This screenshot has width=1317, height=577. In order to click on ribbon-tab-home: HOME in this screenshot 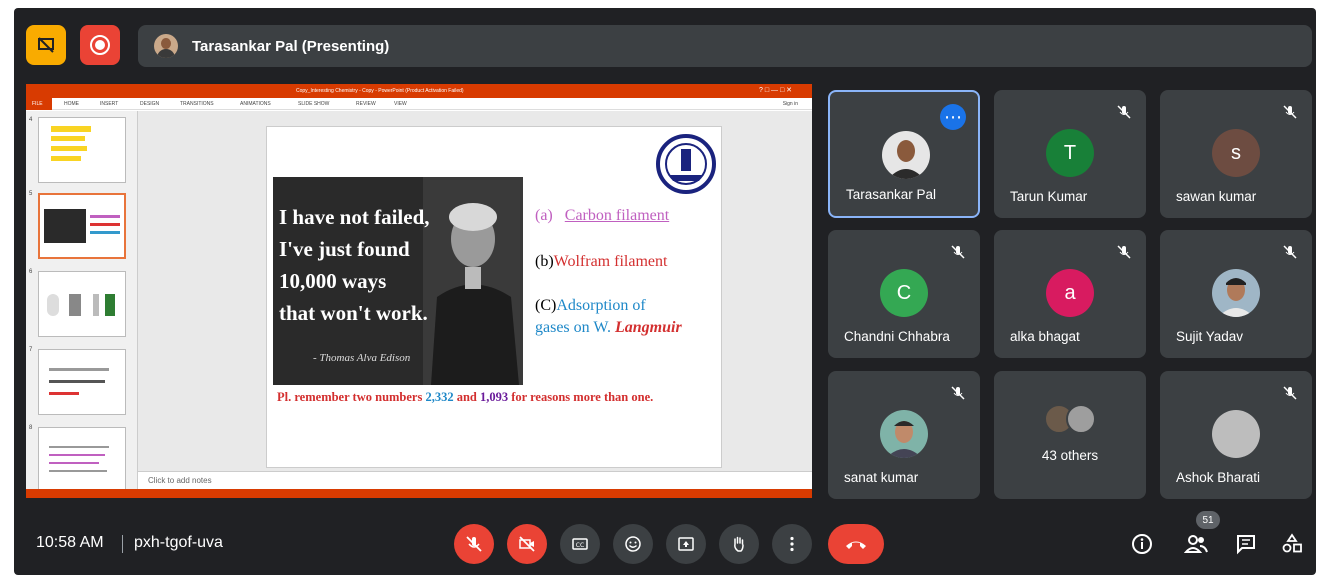, I will do `click(71, 104)`.